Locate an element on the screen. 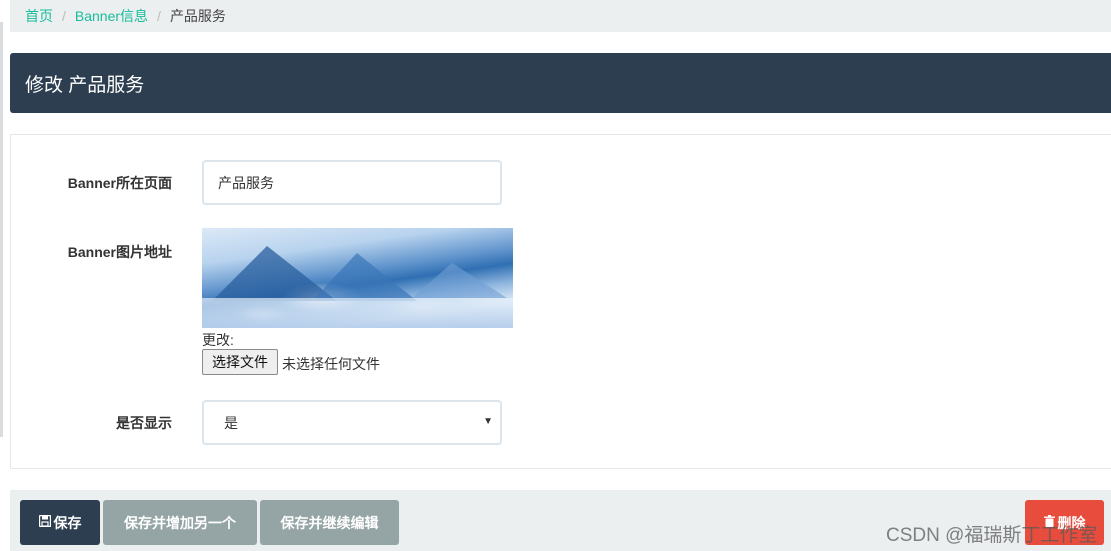 This screenshot has width=1111, height=551. choose-file-button: 选择文件 is located at coordinates (240, 362).